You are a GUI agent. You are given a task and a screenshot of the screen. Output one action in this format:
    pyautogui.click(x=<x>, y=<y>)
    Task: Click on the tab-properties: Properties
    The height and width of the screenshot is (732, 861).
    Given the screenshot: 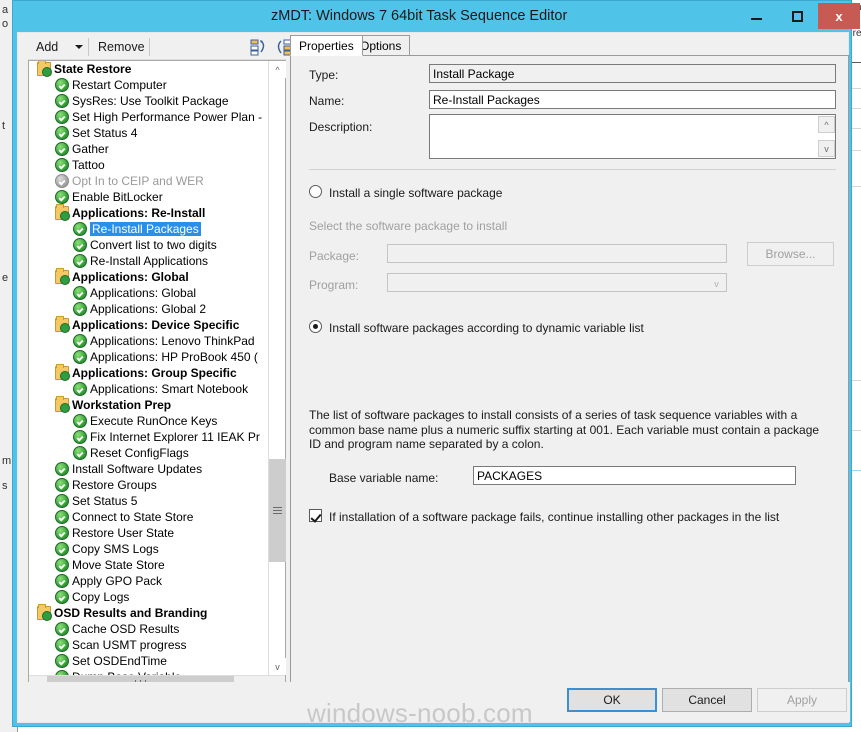 What is the action you would take?
    pyautogui.click(x=326, y=45)
    